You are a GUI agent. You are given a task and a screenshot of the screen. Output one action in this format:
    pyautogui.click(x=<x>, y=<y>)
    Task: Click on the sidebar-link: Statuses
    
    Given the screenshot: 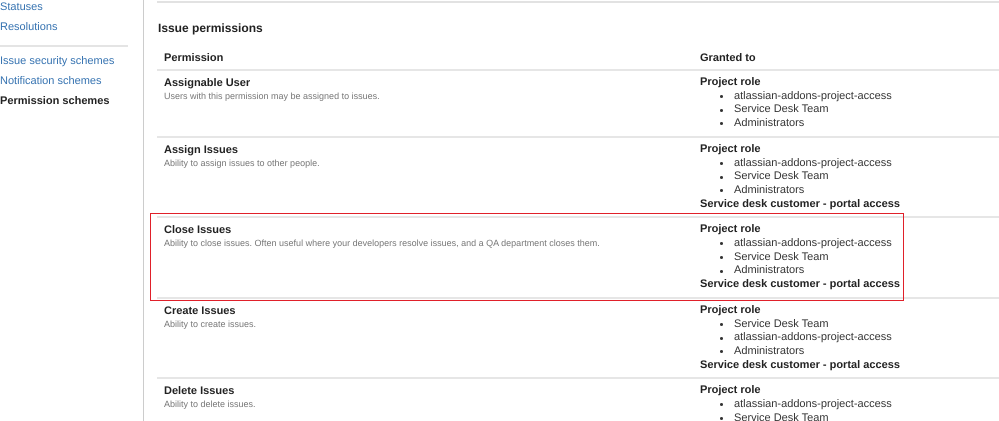 What is the action you would take?
    pyautogui.click(x=21, y=10)
    